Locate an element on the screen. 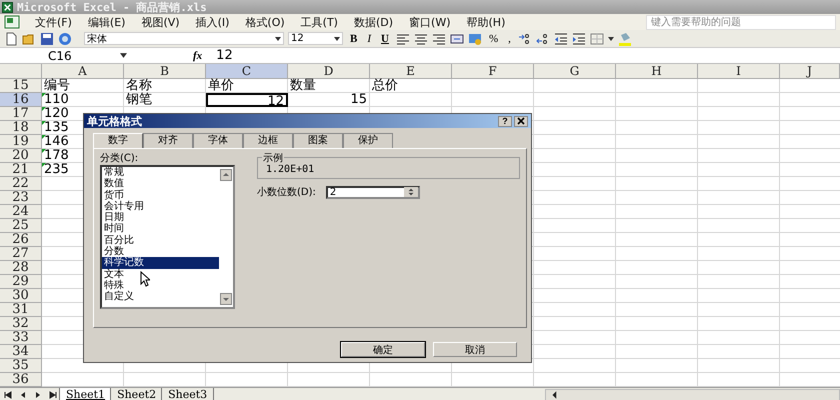 Image resolution: width=840 pixels, height=400 pixels. menu-item: 格式(O) is located at coordinates (266, 22).